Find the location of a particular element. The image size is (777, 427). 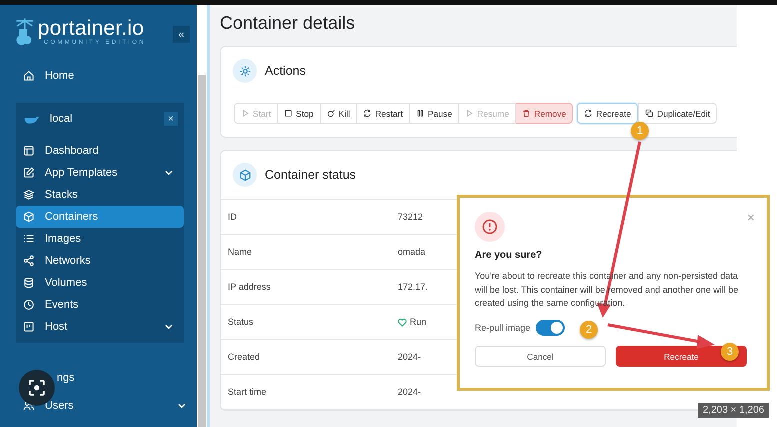

settings-icon is located at coordinates (245, 71).